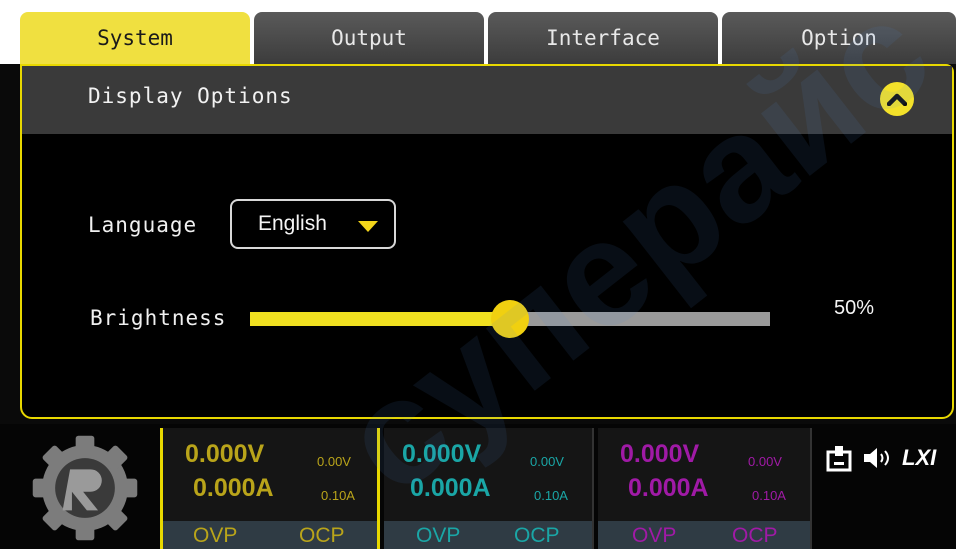 The height and width of the screenshot is (549, 956). Describe the element at coordinates (537, 535) in the screenshot. I see `ch2-ocp: OCP` at that location.